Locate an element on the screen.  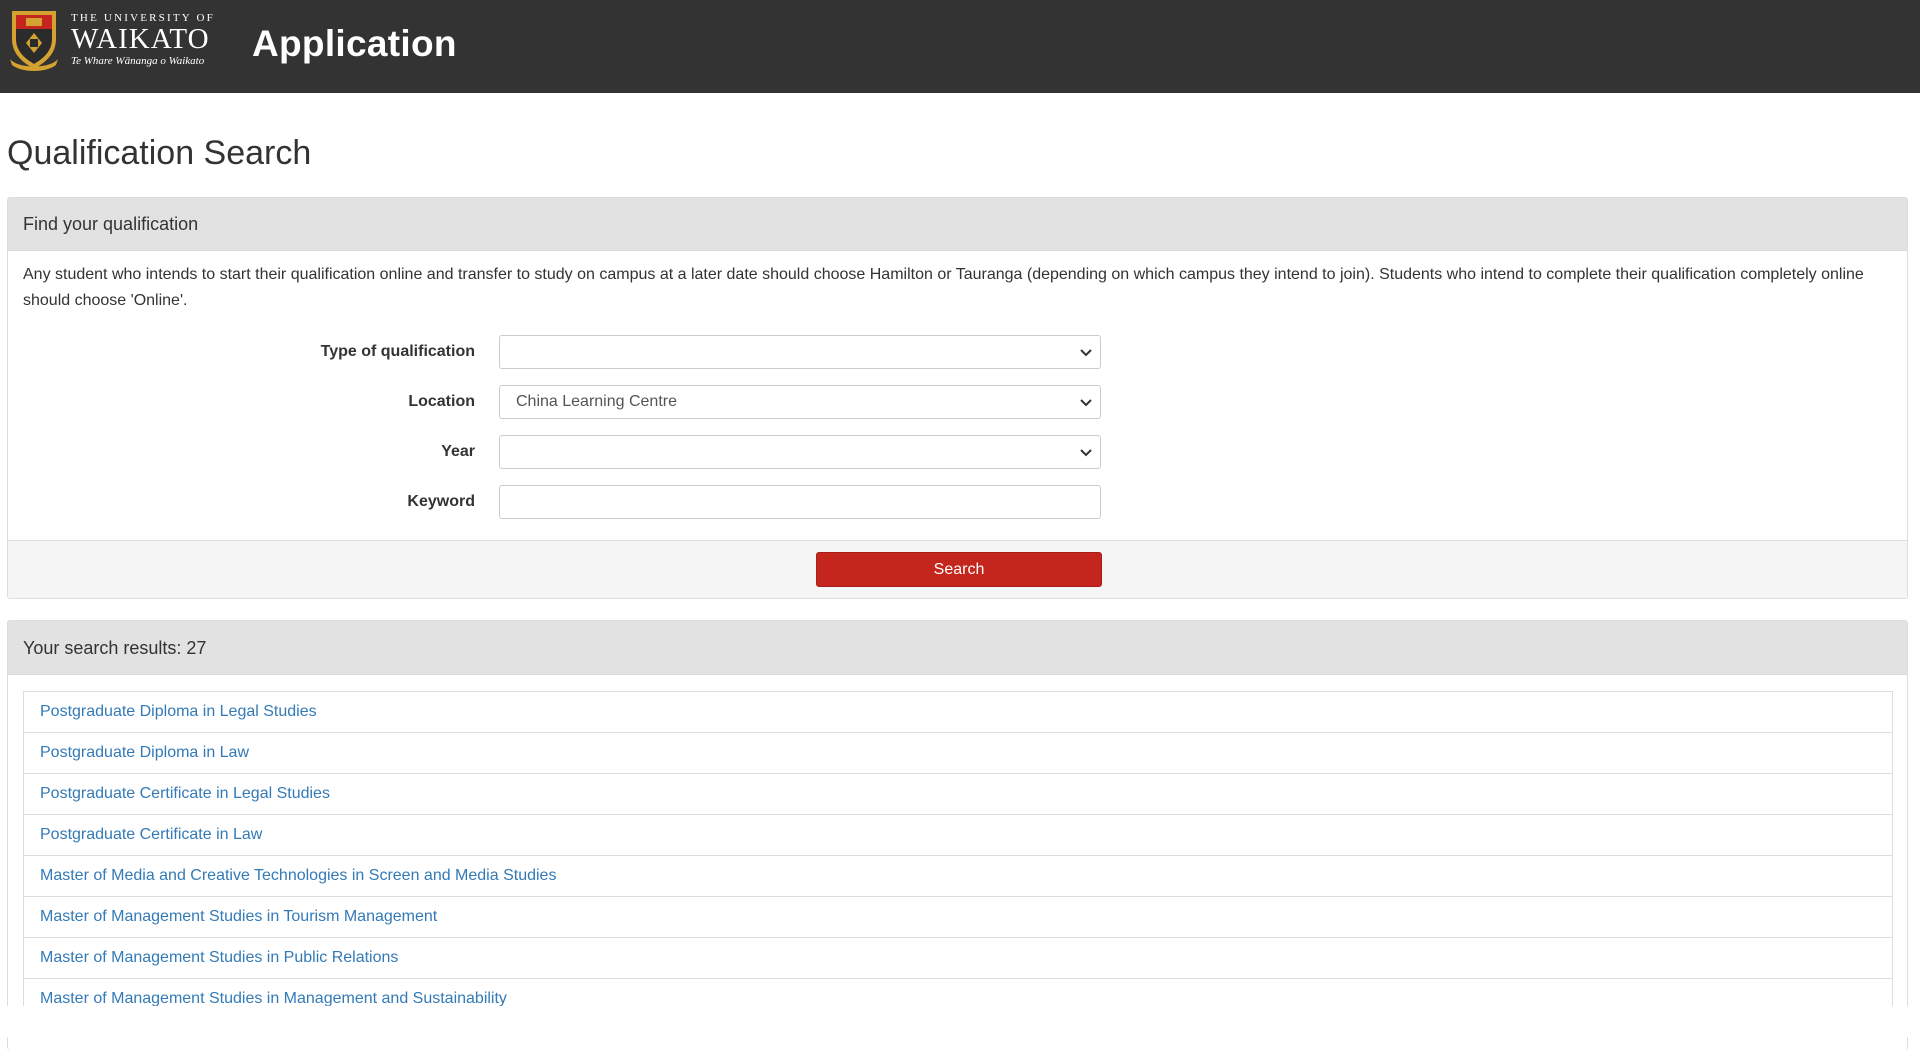
logo-line-maori-name: Te Whare Wānanga o Waikato is located at coordinates (138, 61).